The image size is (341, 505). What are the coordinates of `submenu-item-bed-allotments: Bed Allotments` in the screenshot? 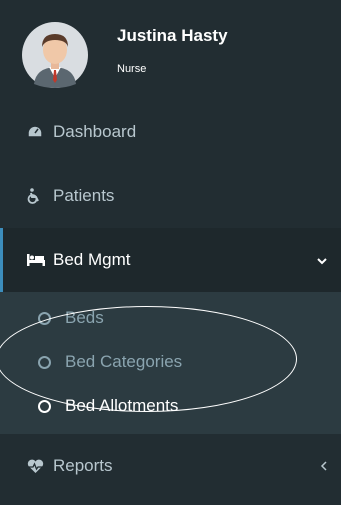 It's located at (170, 406).